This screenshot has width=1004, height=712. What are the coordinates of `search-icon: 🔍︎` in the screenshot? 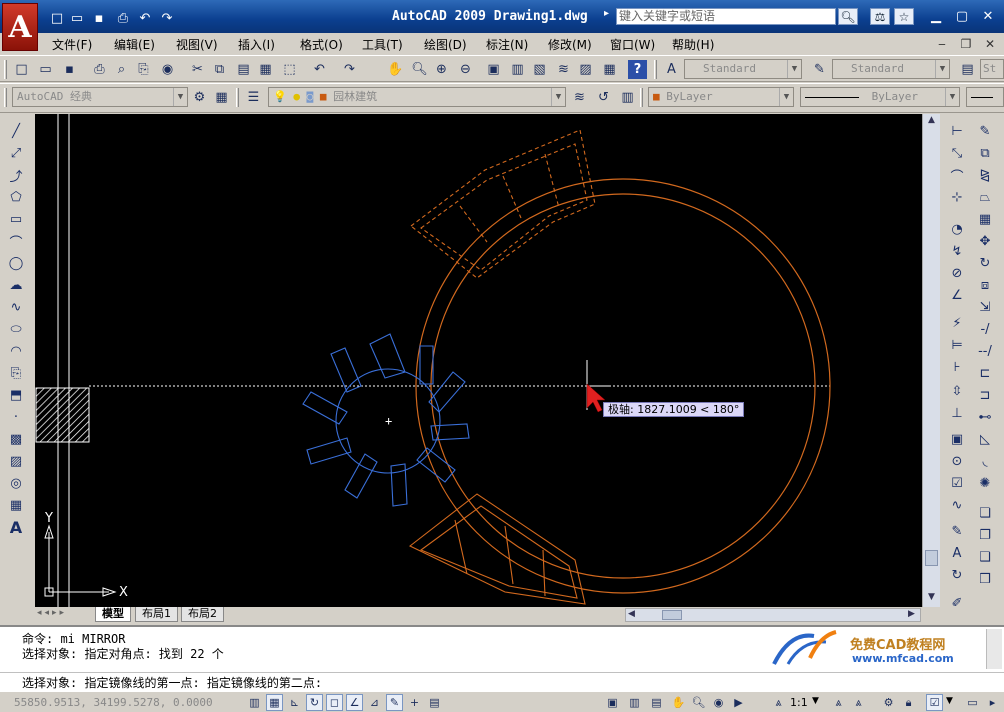 It's located at (848, 16).